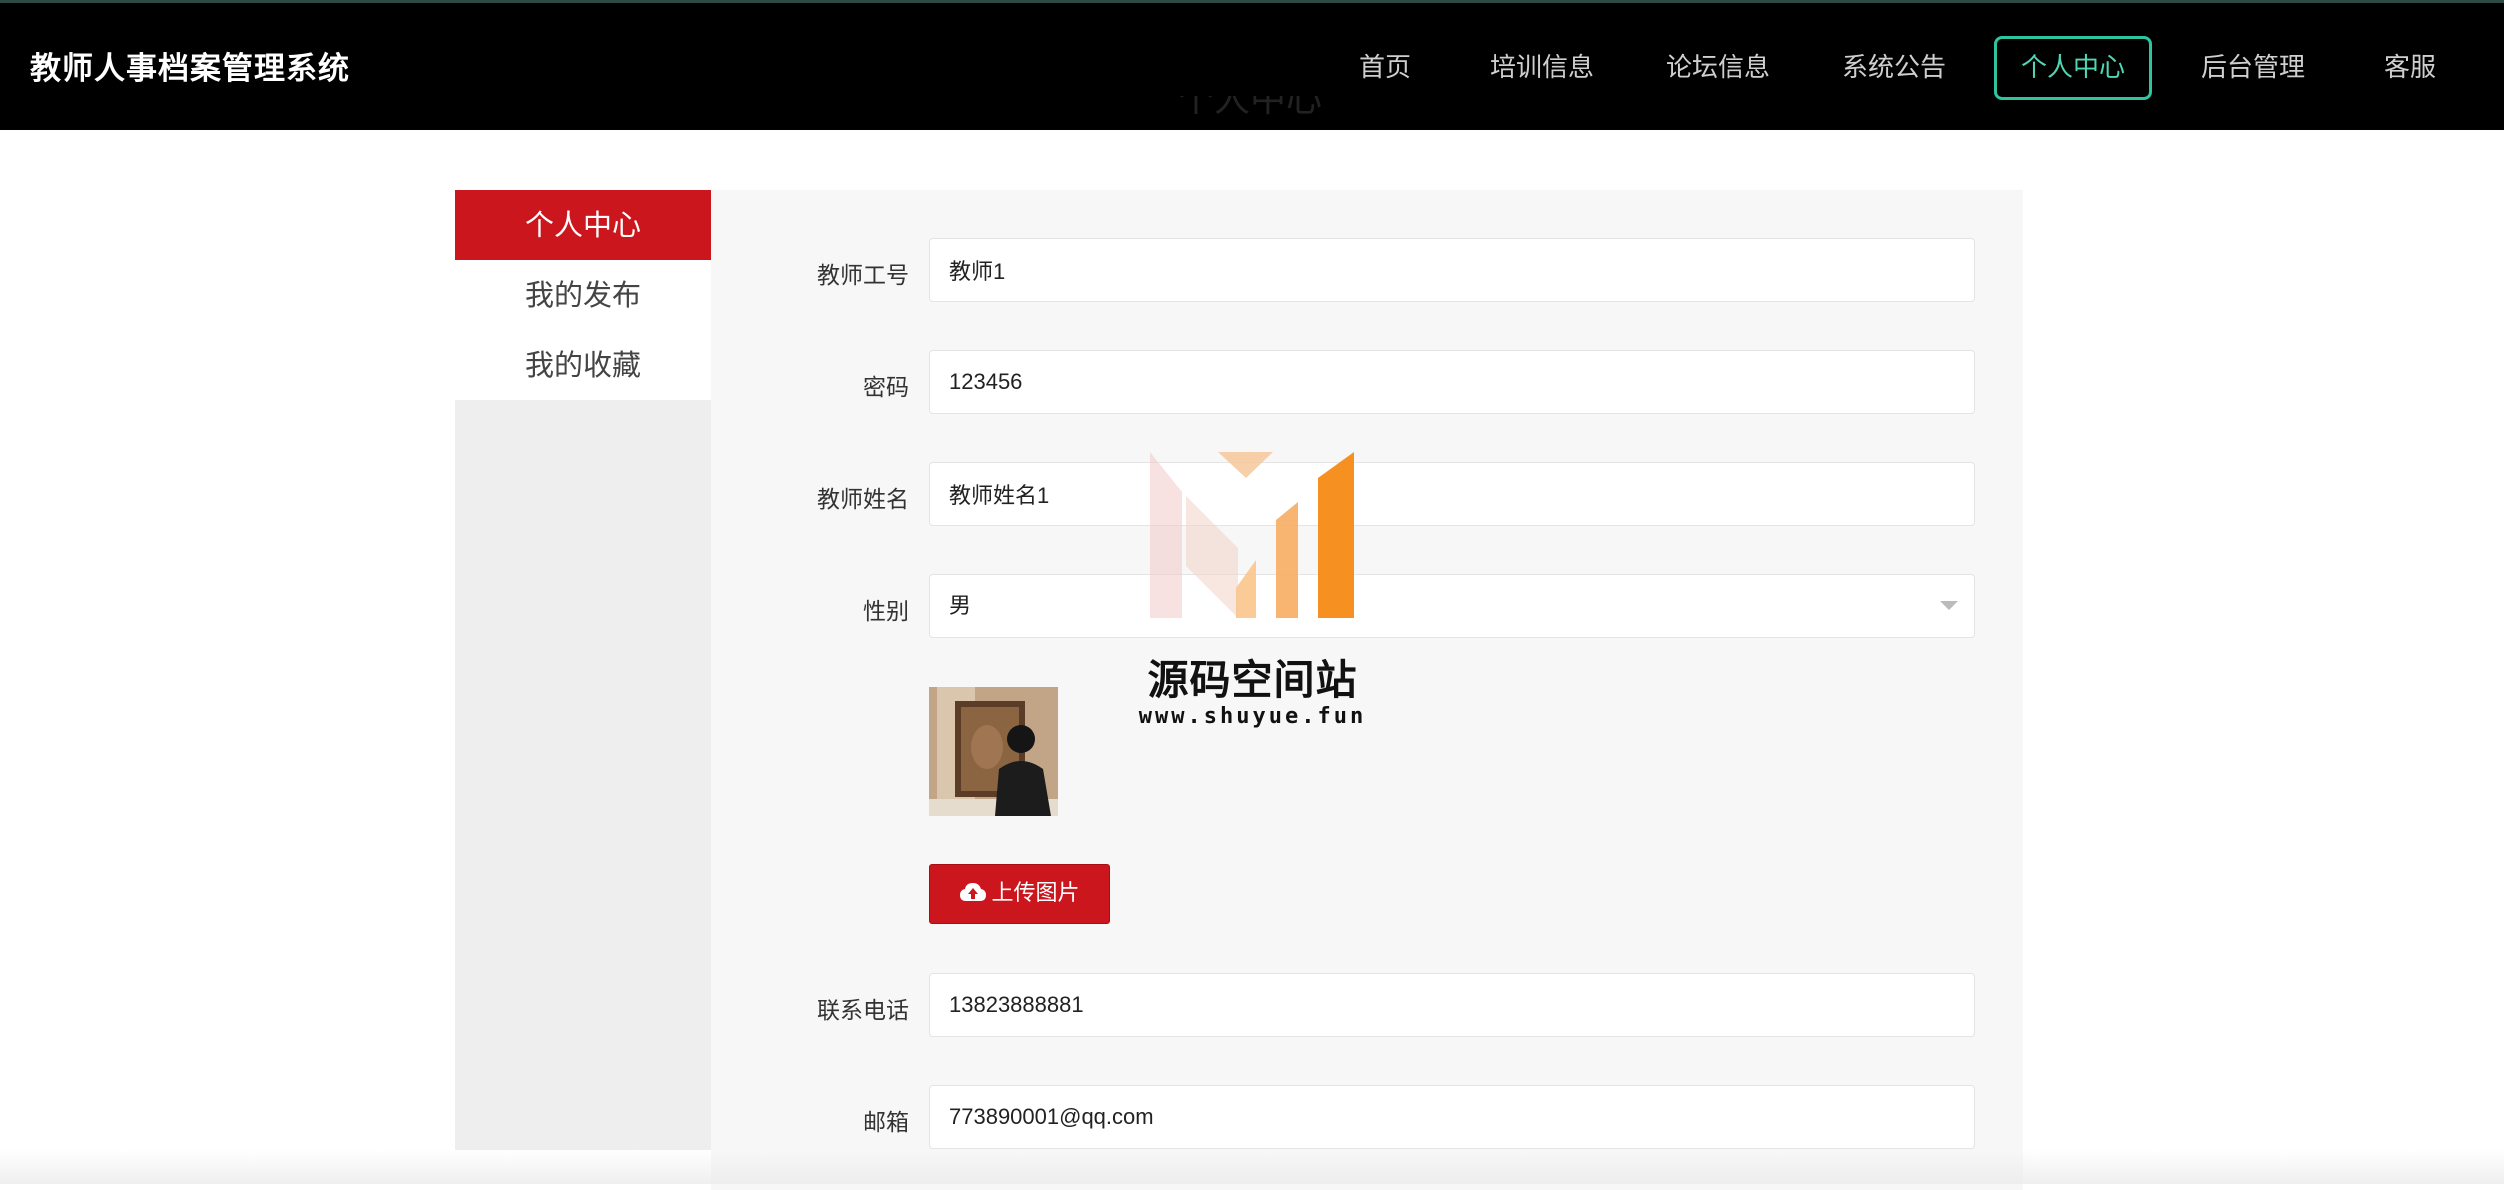 This screenshot has width=2504, height=1190. I want to click on teacher-id-label: 教师工号, so click(863, 276).